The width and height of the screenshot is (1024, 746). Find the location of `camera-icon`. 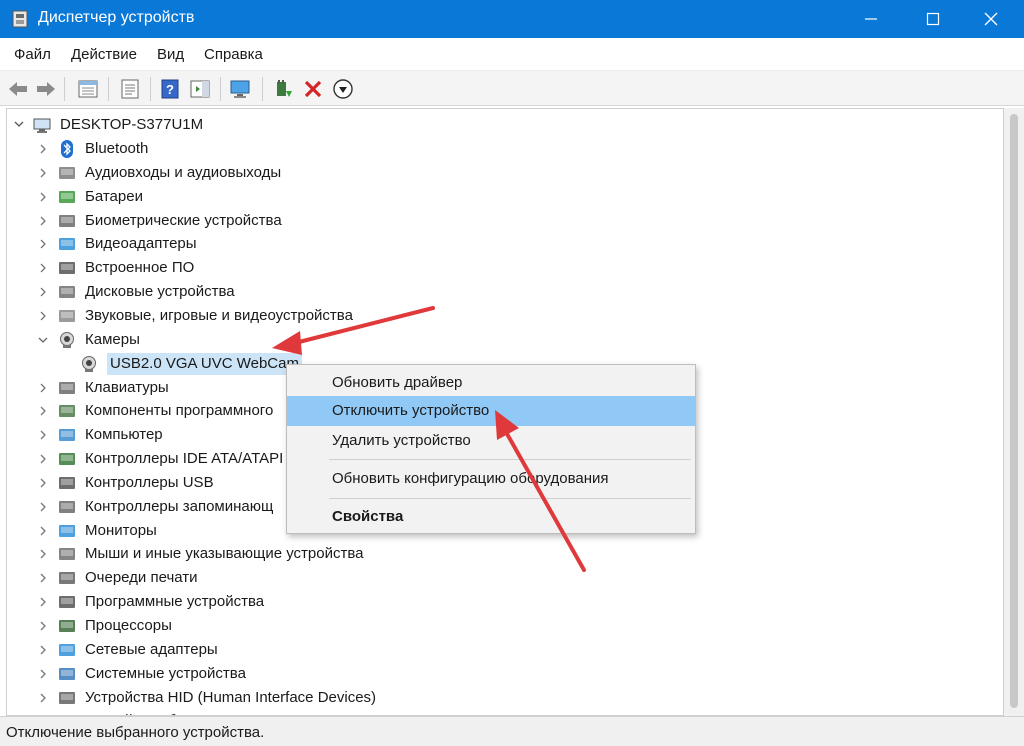

camera-icon is located at coordinates (67, 340).